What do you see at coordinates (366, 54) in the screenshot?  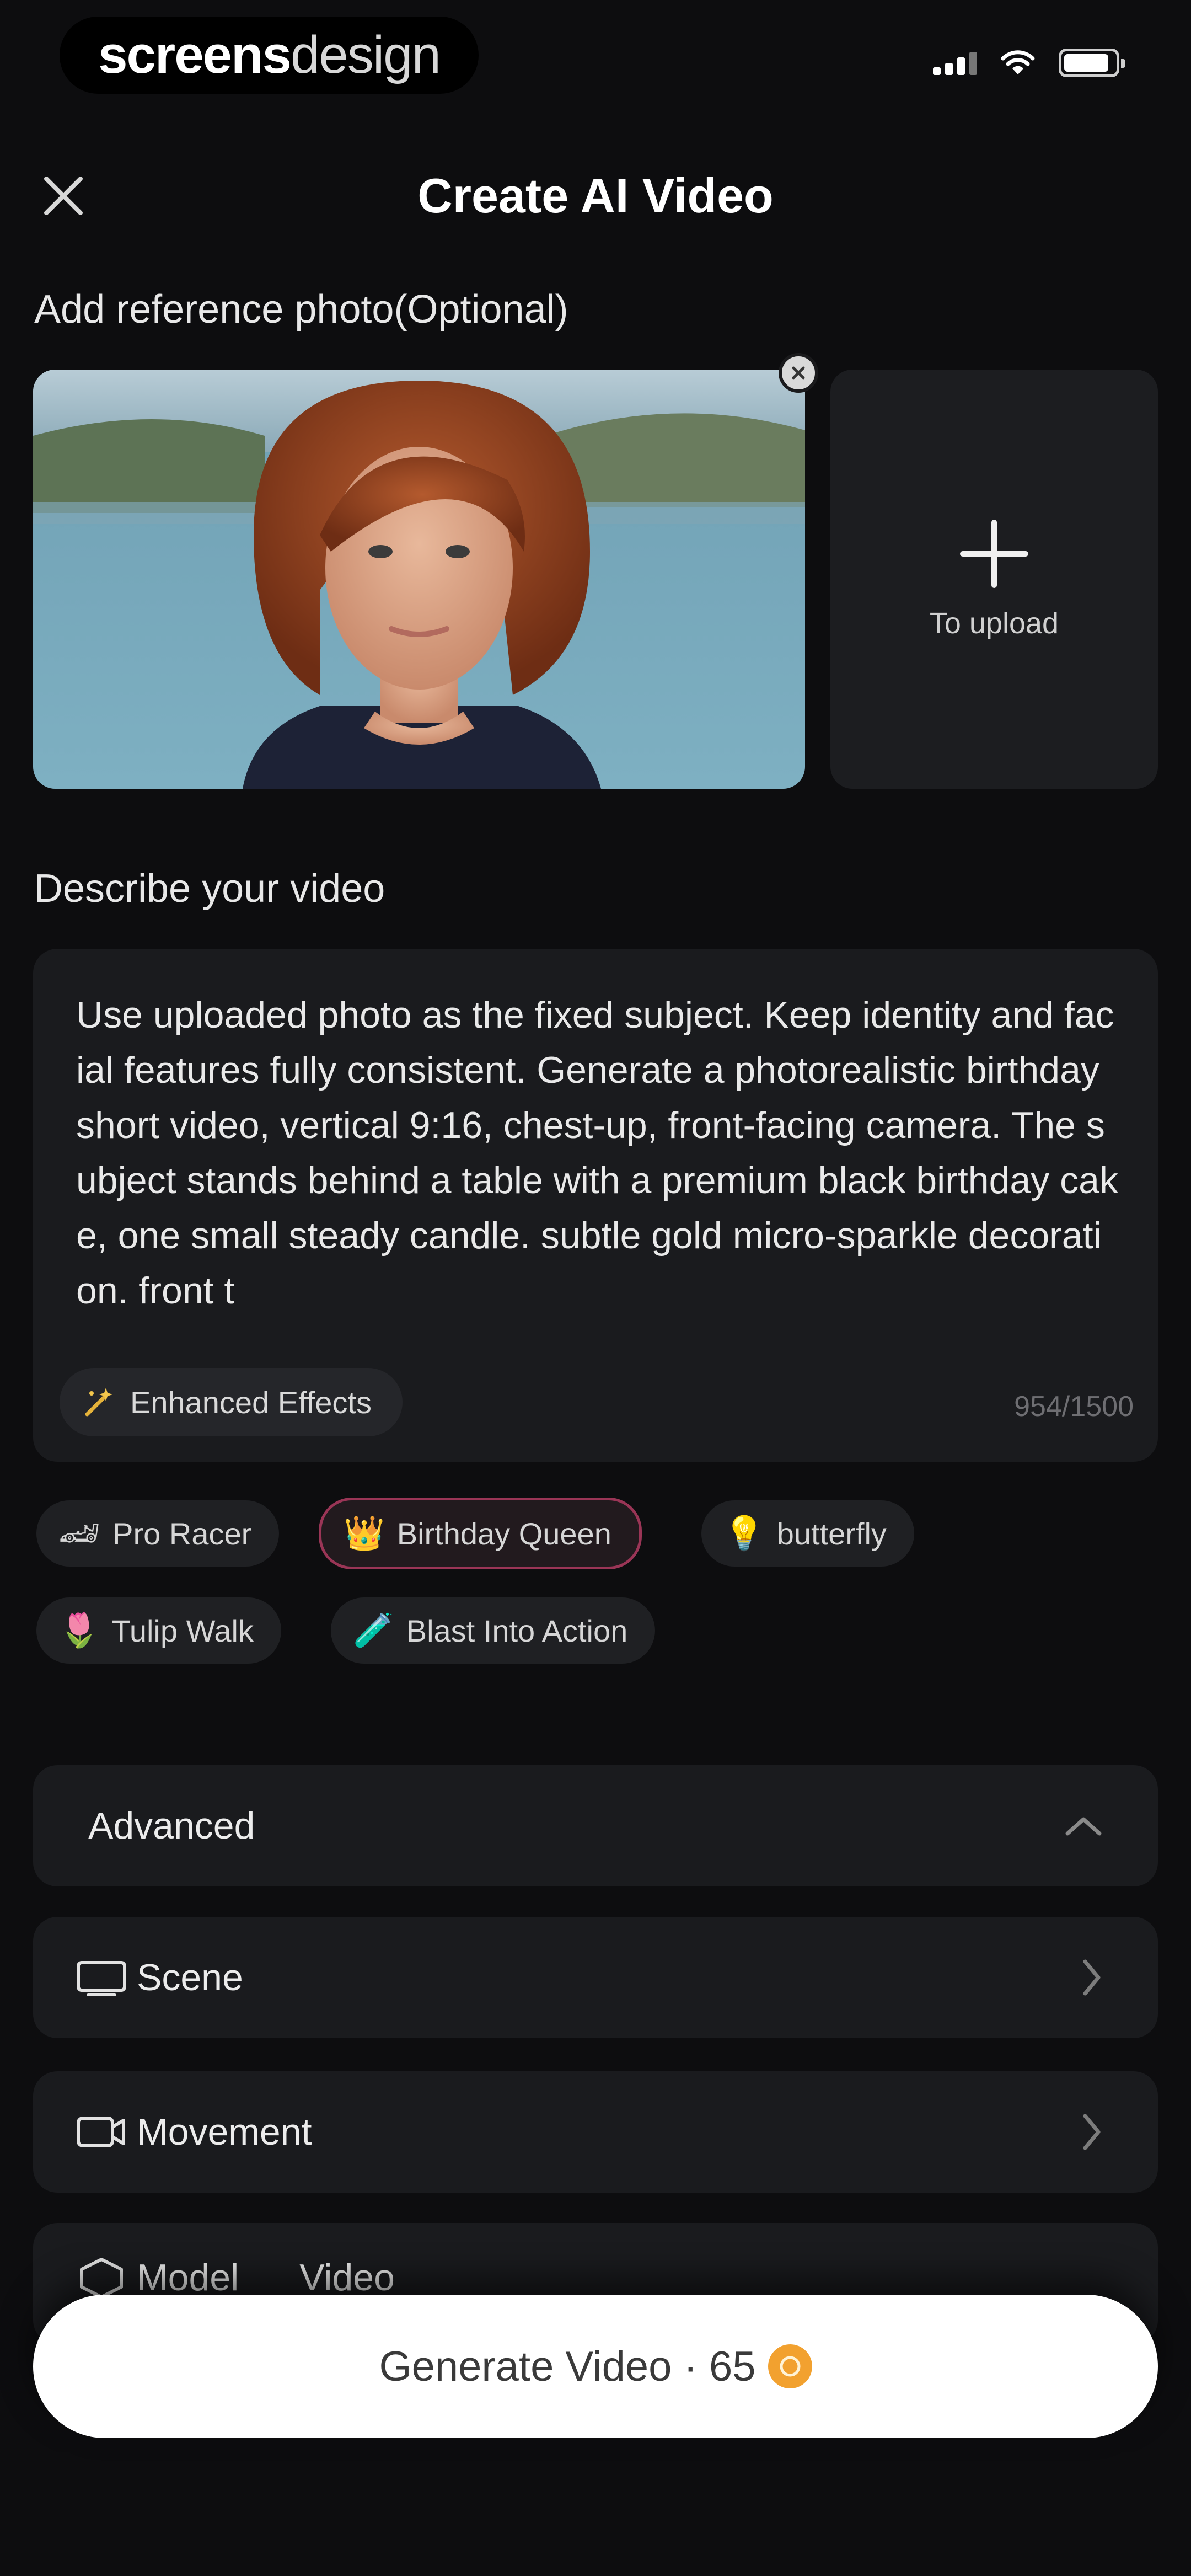 I see `brand-light-text: design` at bounding box center [366, 54].